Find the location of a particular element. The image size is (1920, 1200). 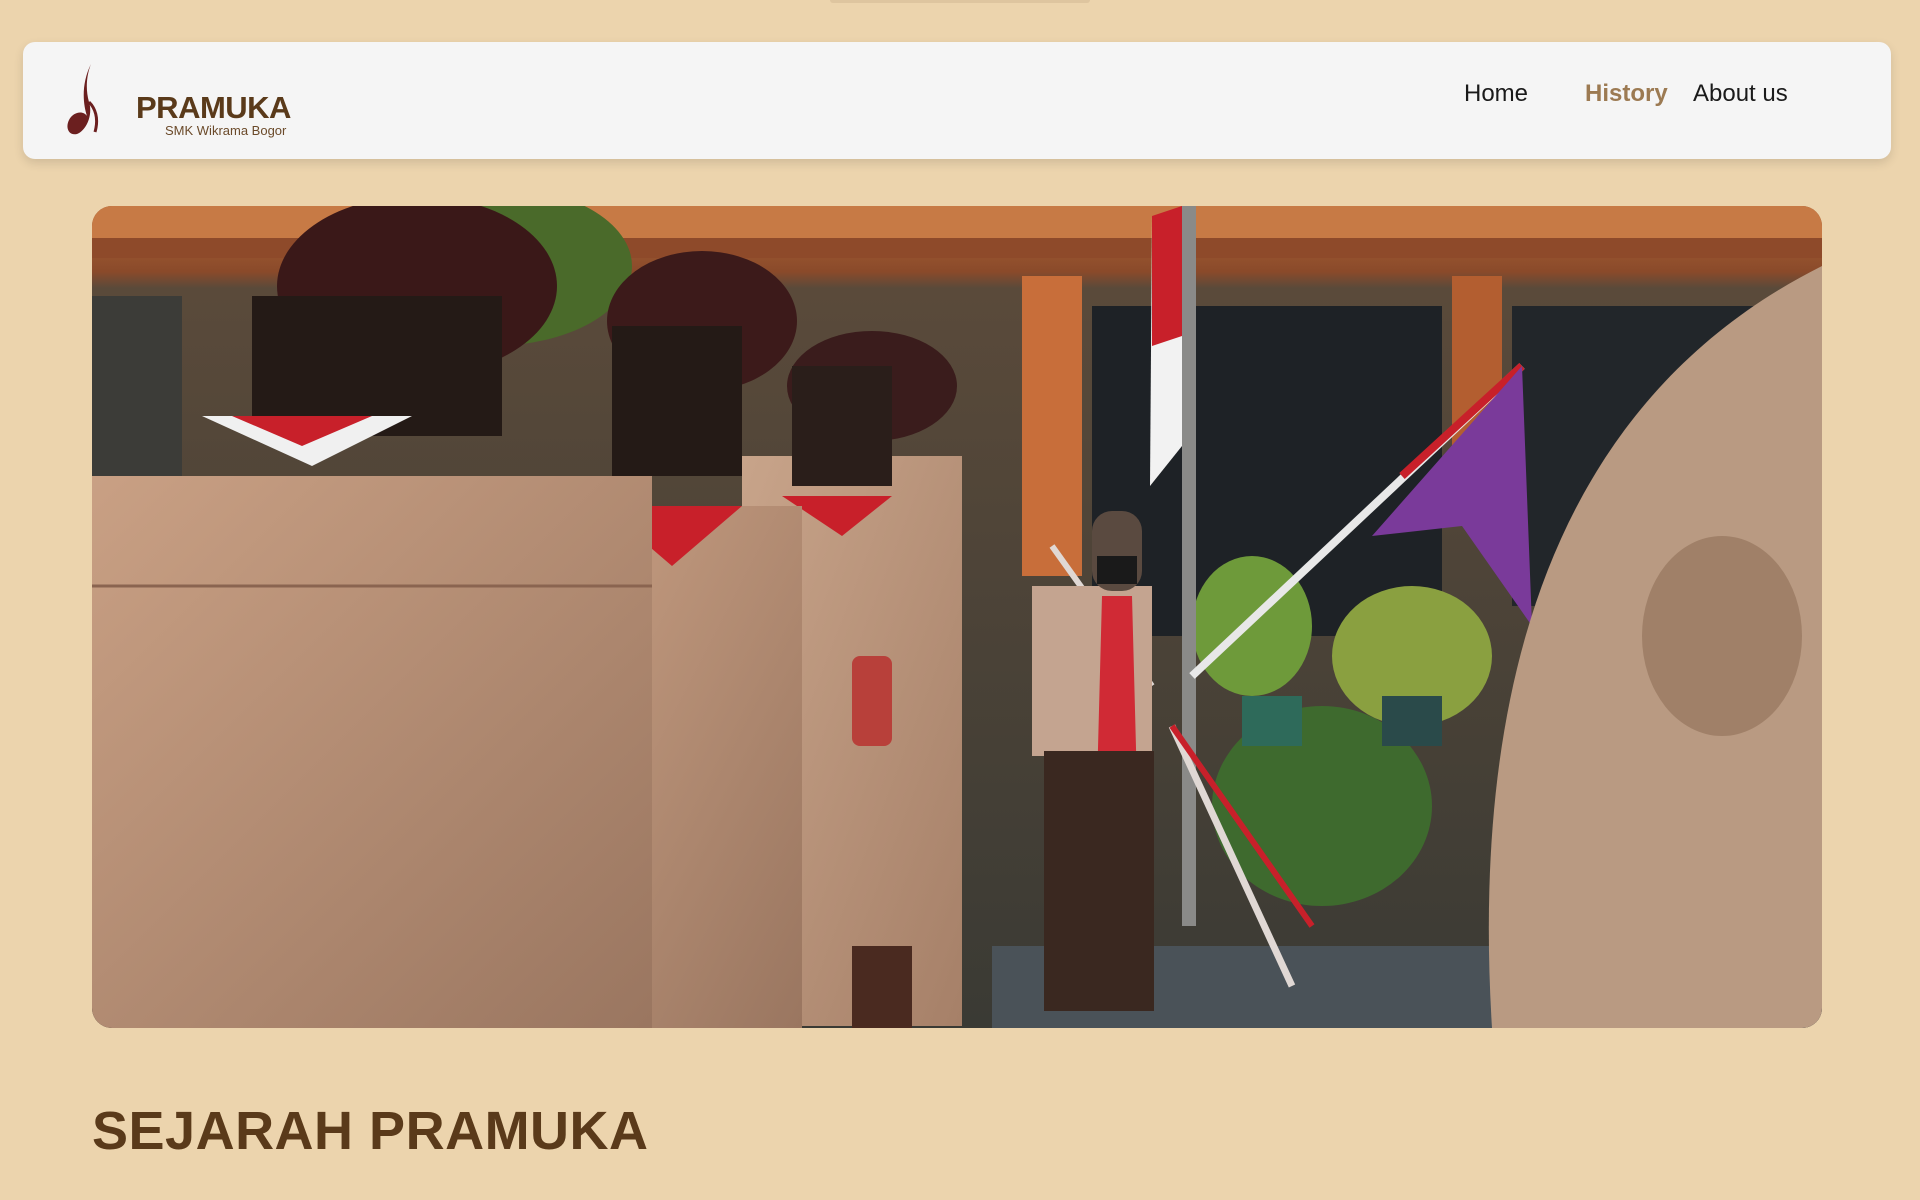

nav-home: Home is located at coordinates (1496, 94).